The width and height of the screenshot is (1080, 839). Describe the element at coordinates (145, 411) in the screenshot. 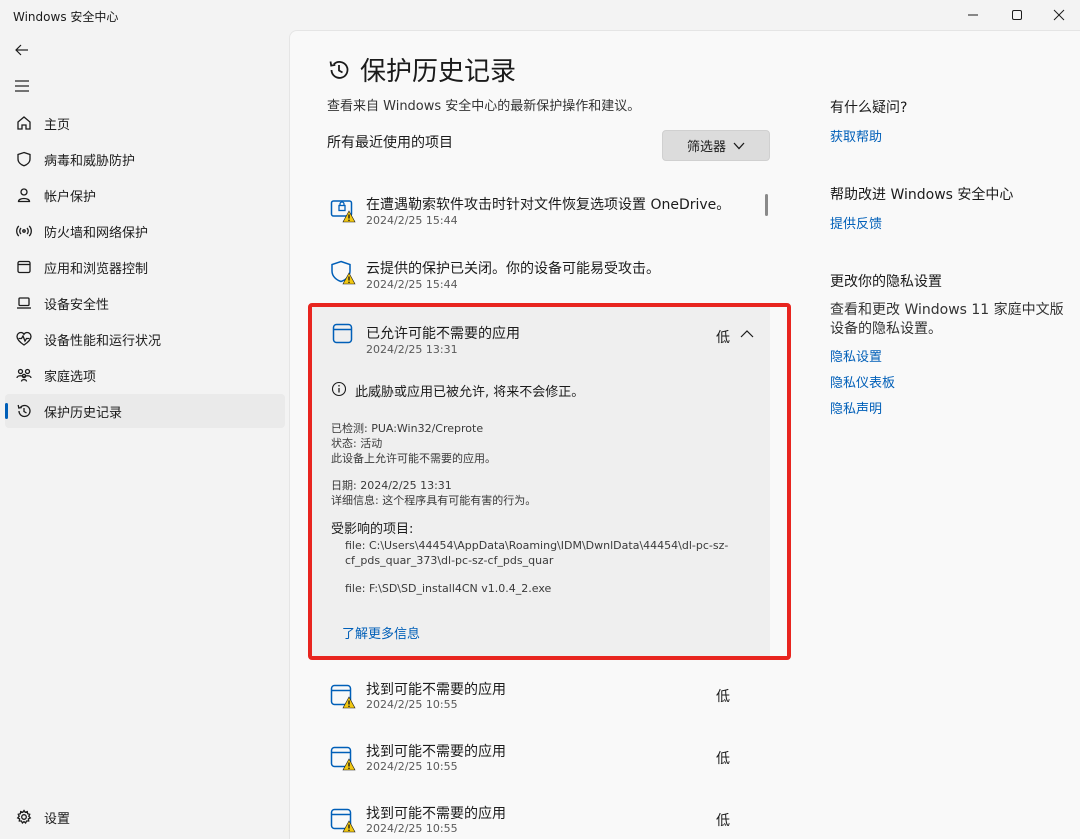

I see `nav-item-protection-history: 保护历史记录` at that location.